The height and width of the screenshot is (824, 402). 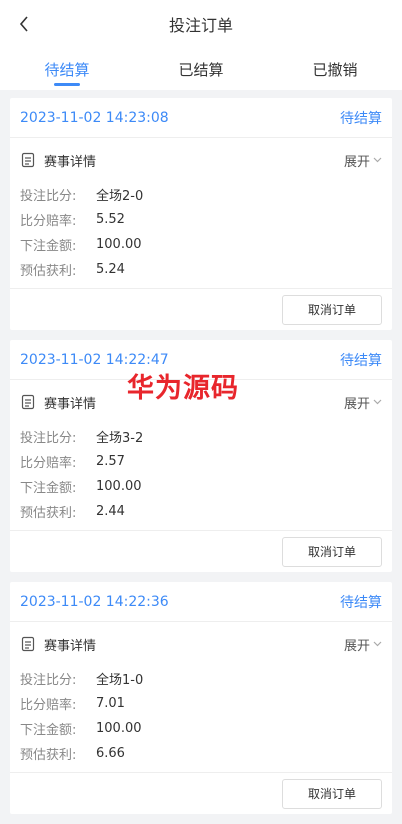 I want to click on field-value: 全场3-2, so click(x=120, y=438).